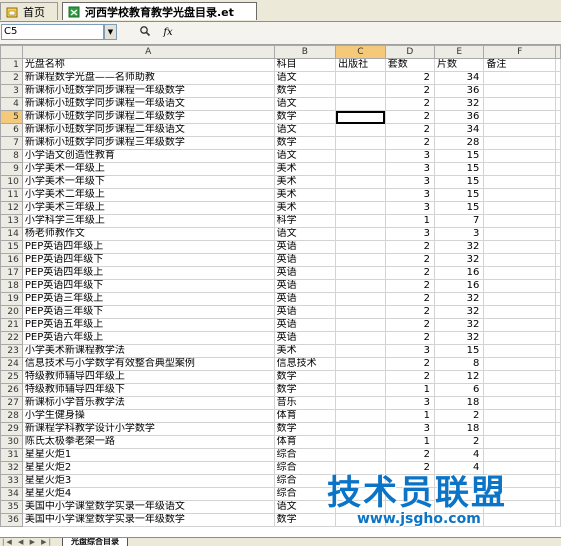 This screenshot has height=546, width=561. What do you see at coordinates (305, 182) in the screenshot?
I see `cell-b-10: 美术` at bounding box center [305, 182].